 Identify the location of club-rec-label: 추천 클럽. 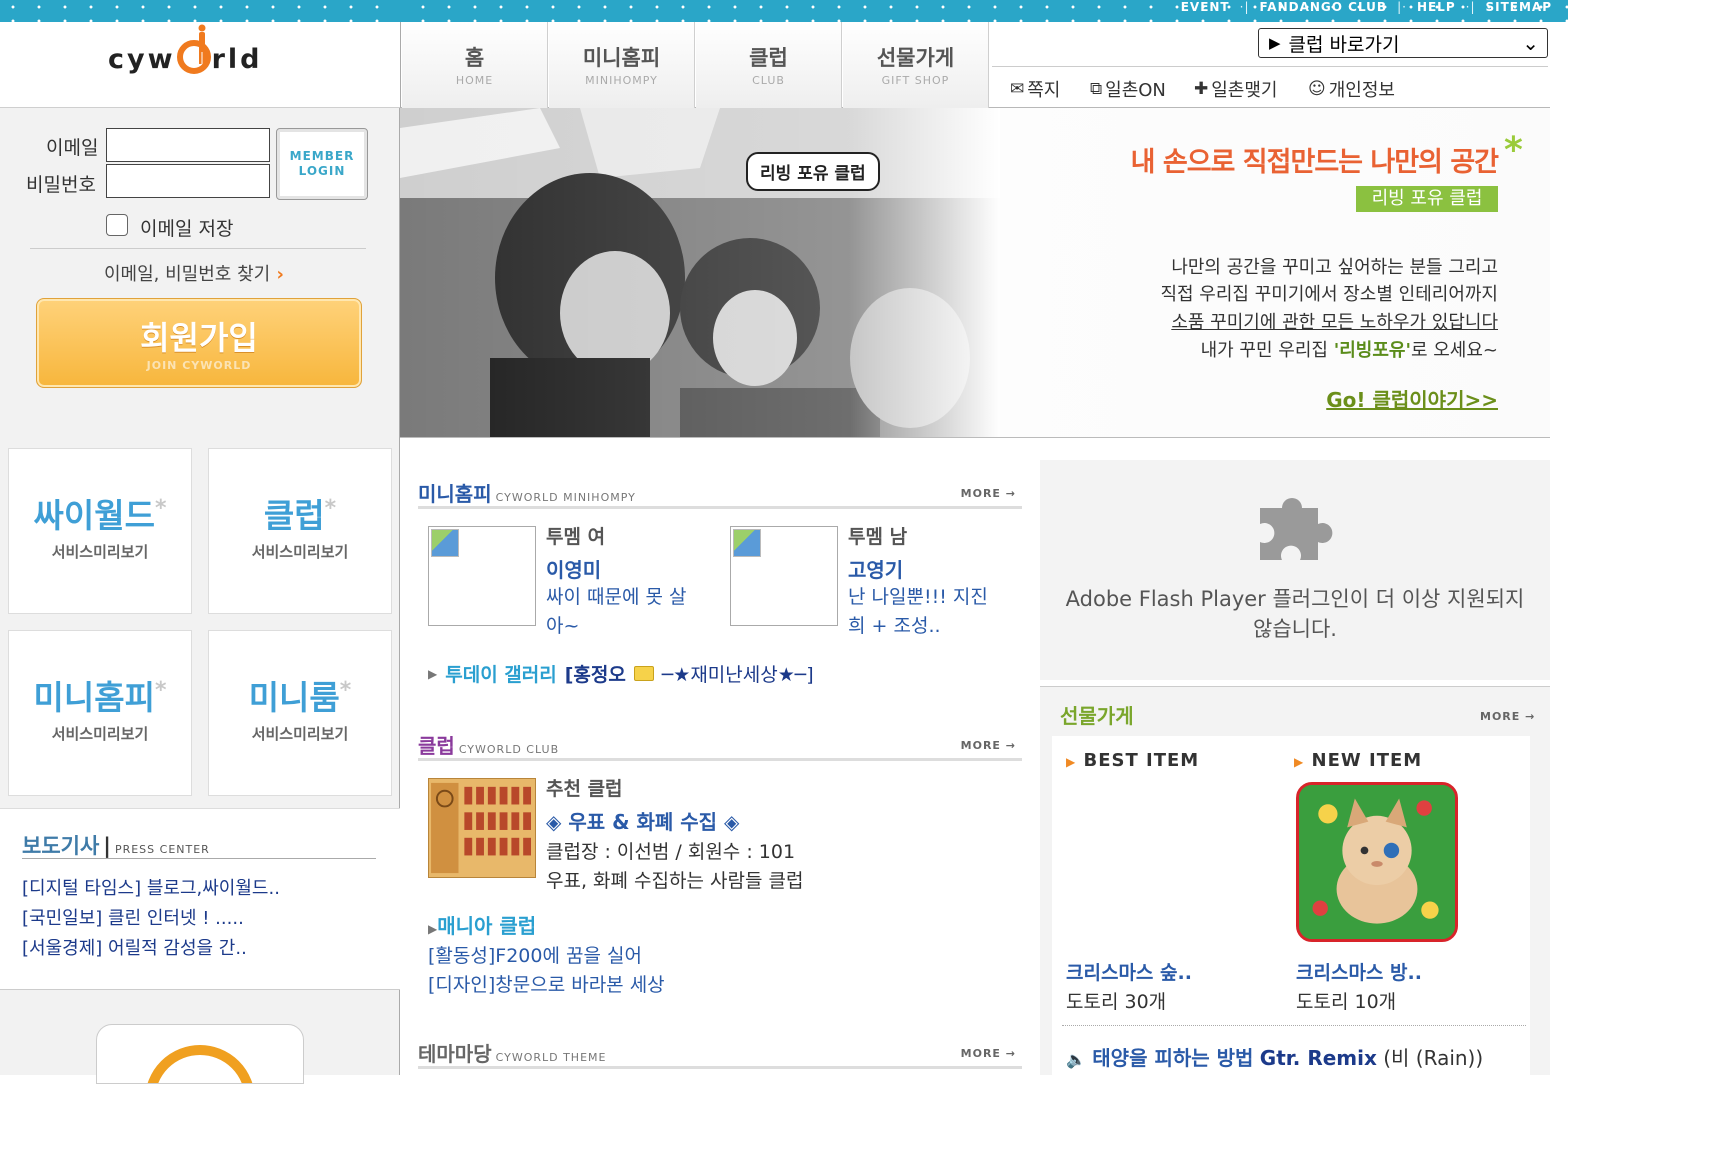
(584, 789).